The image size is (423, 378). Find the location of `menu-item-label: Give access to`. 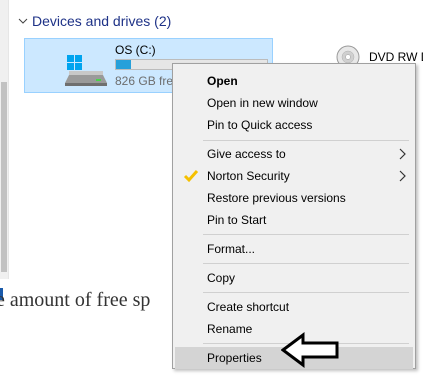

menu-item-label: Give access to is located at coordinates (246, 154).